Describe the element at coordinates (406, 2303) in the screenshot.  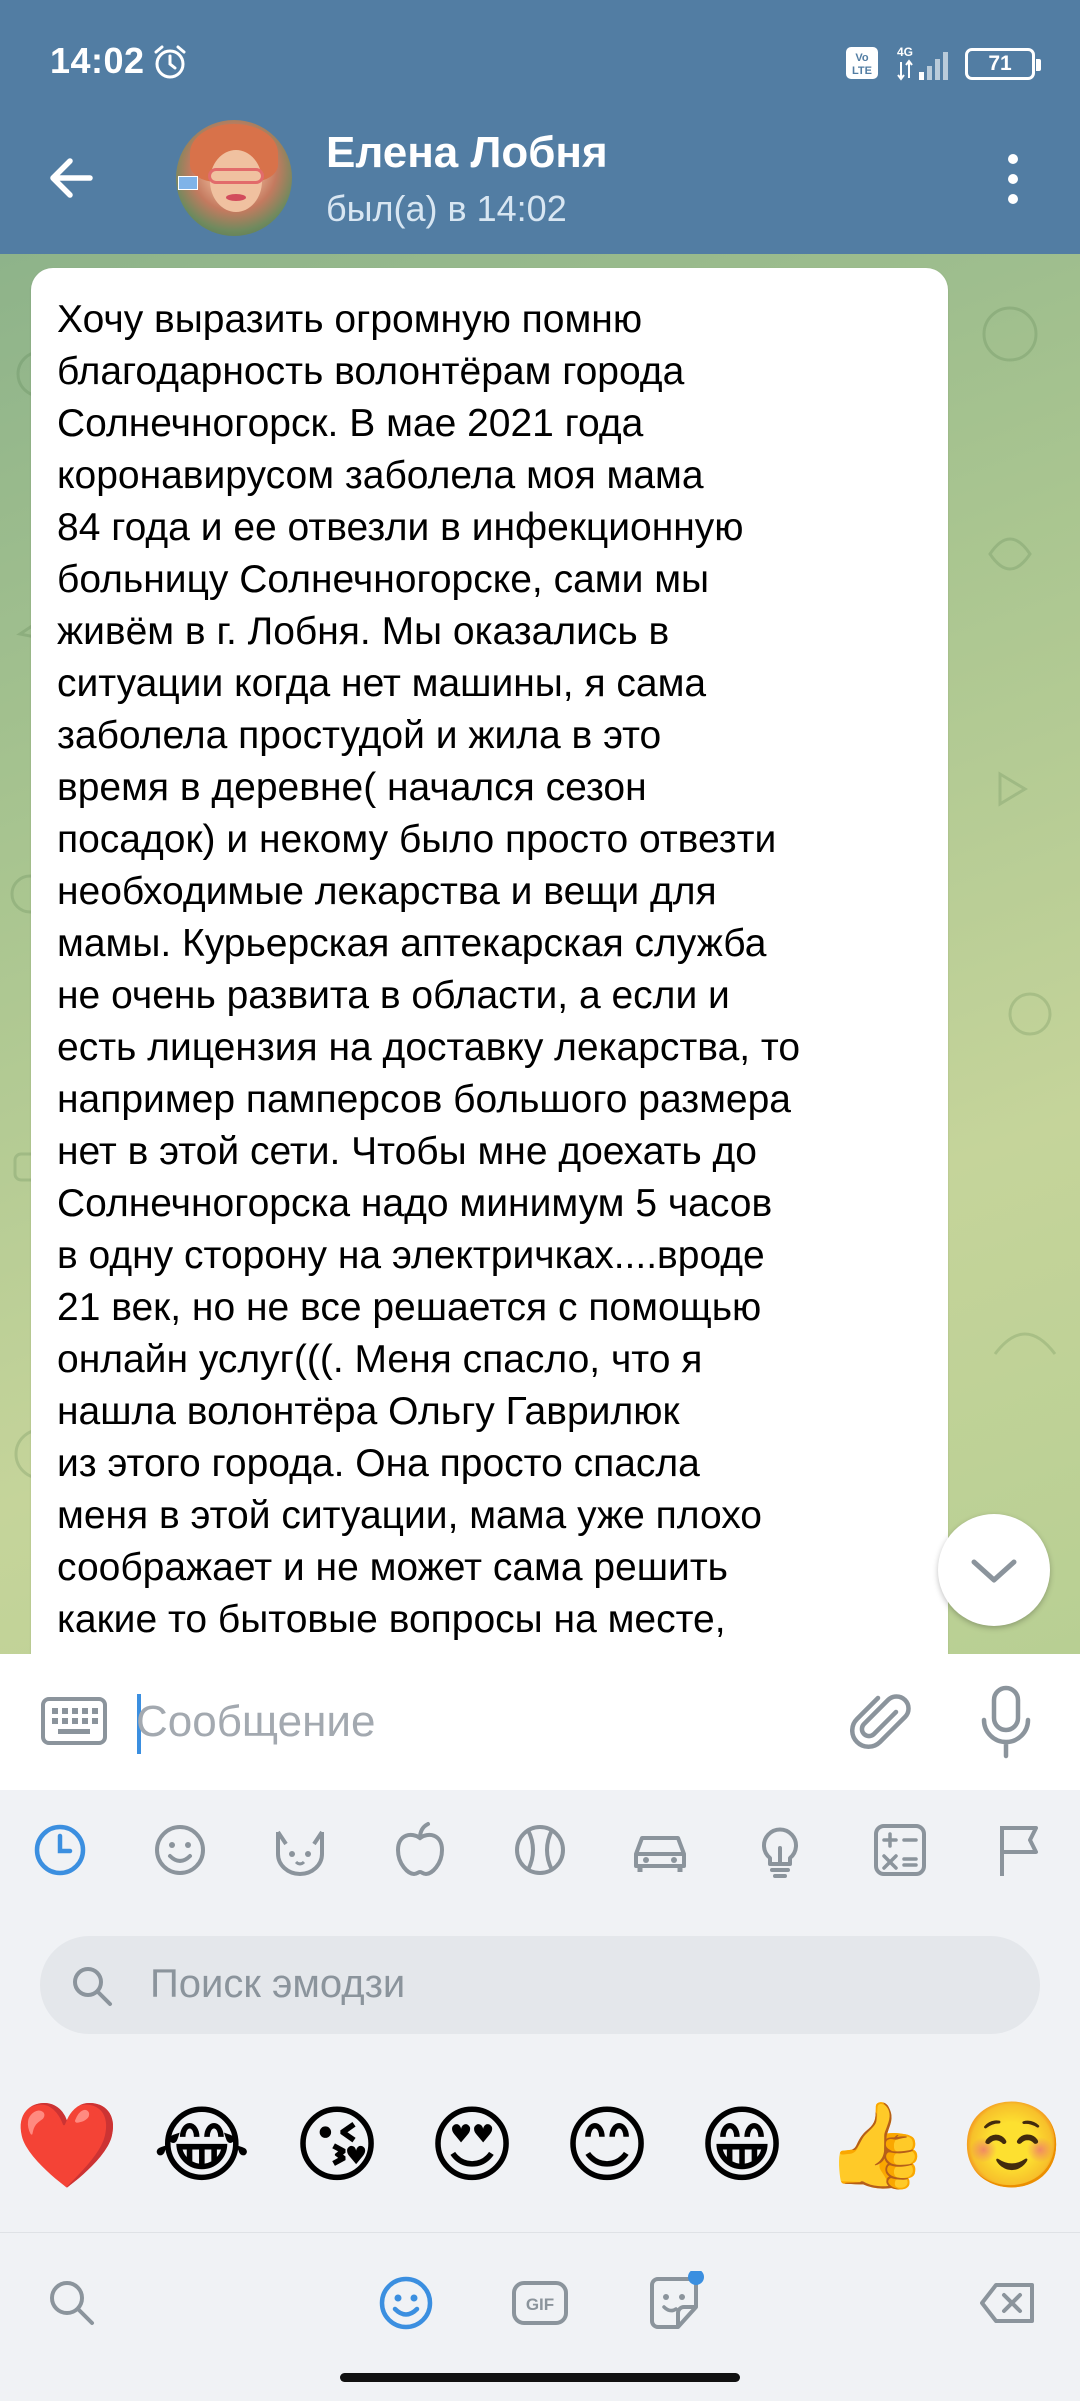
I see `emoji-tab-icon` at that location.